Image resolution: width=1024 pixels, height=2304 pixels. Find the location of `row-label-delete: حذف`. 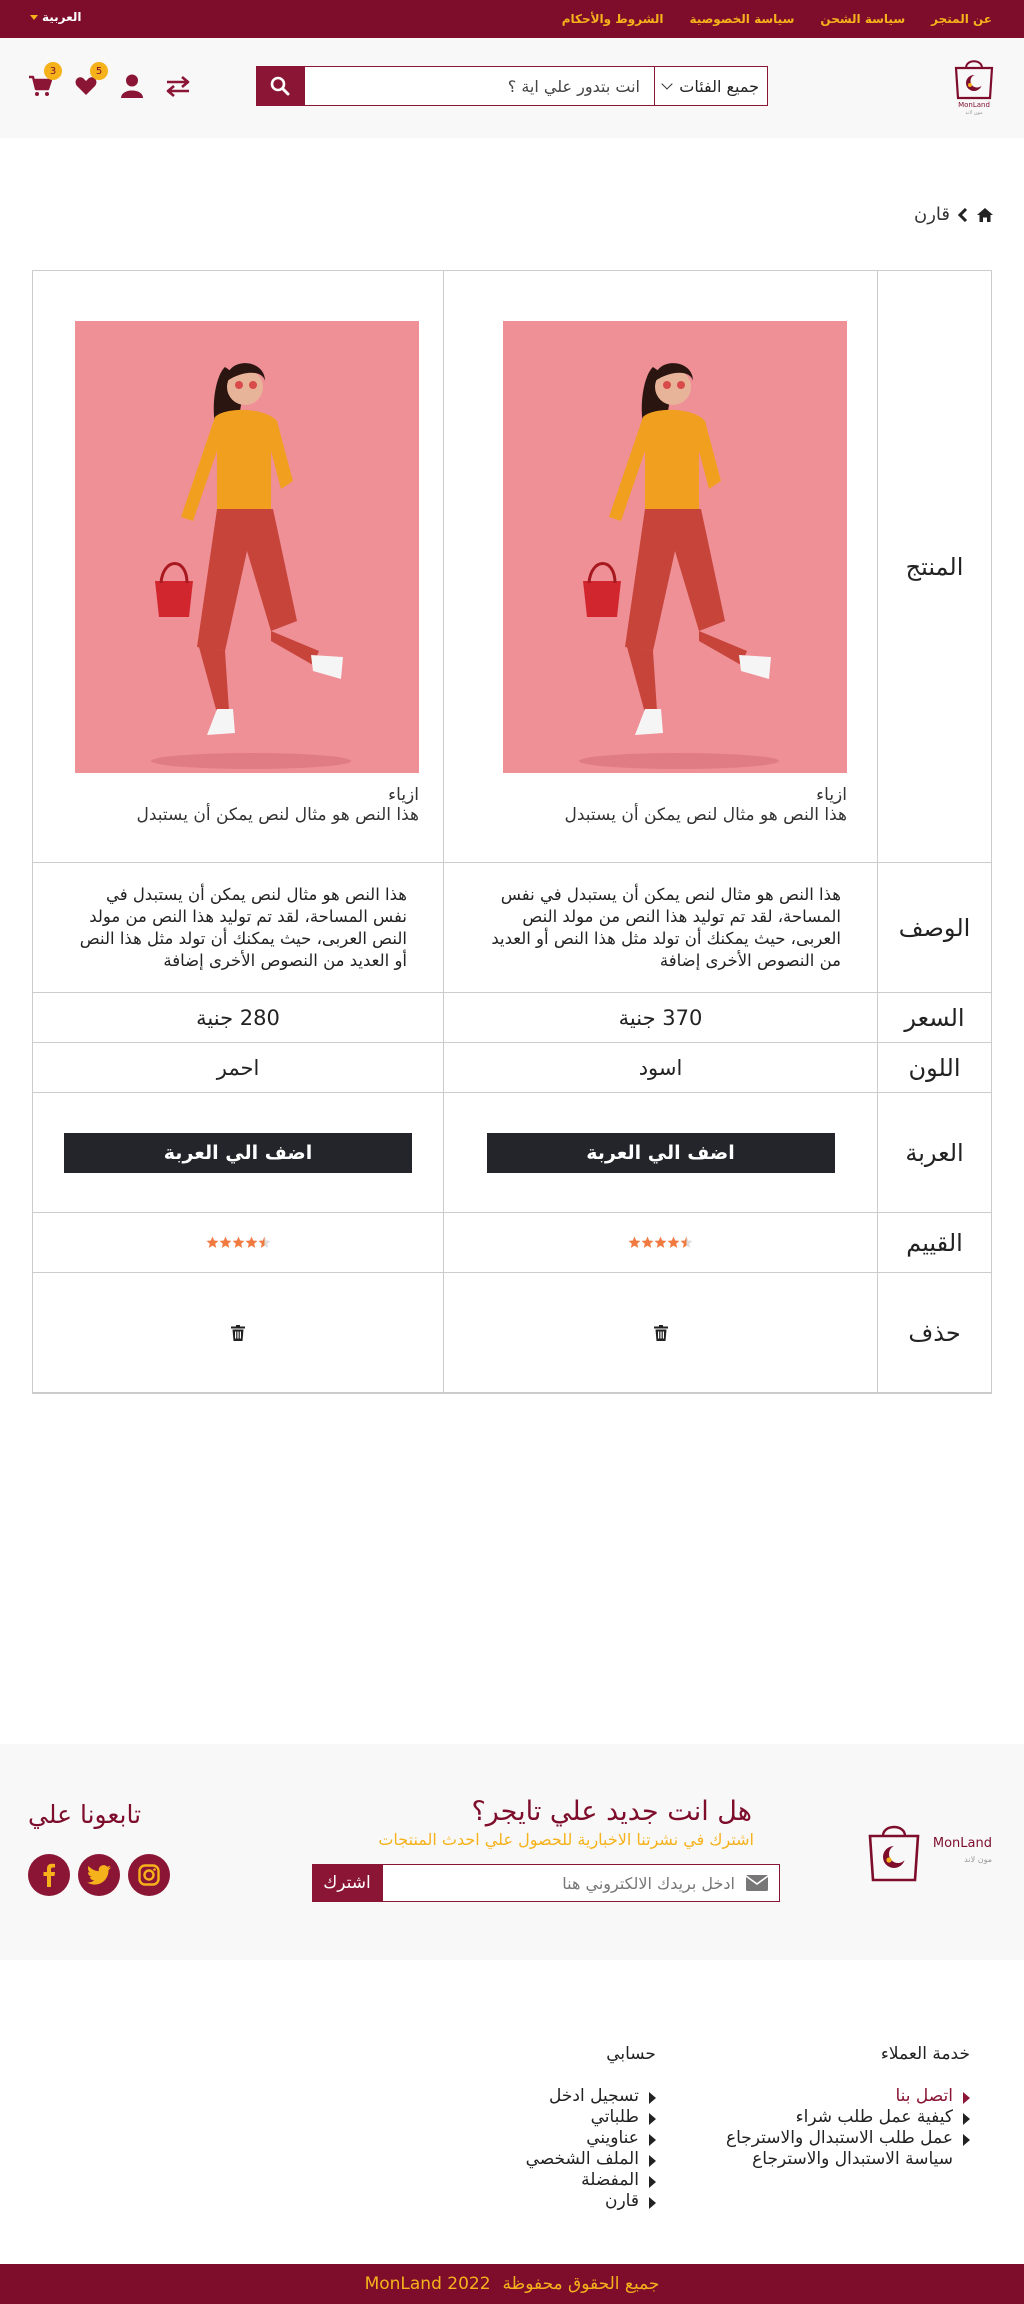

row-label-delete: حذف is located at coordinates (934, 1332).